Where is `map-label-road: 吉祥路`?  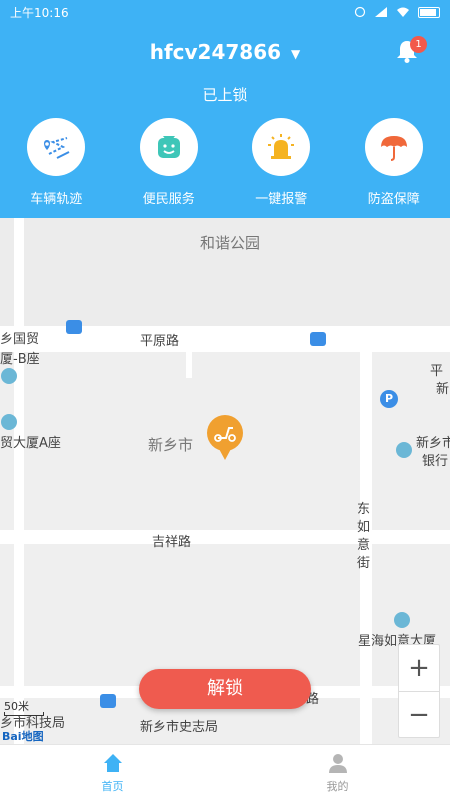
map-label-road: 吉祥路 is located at coordinates (172, 542).